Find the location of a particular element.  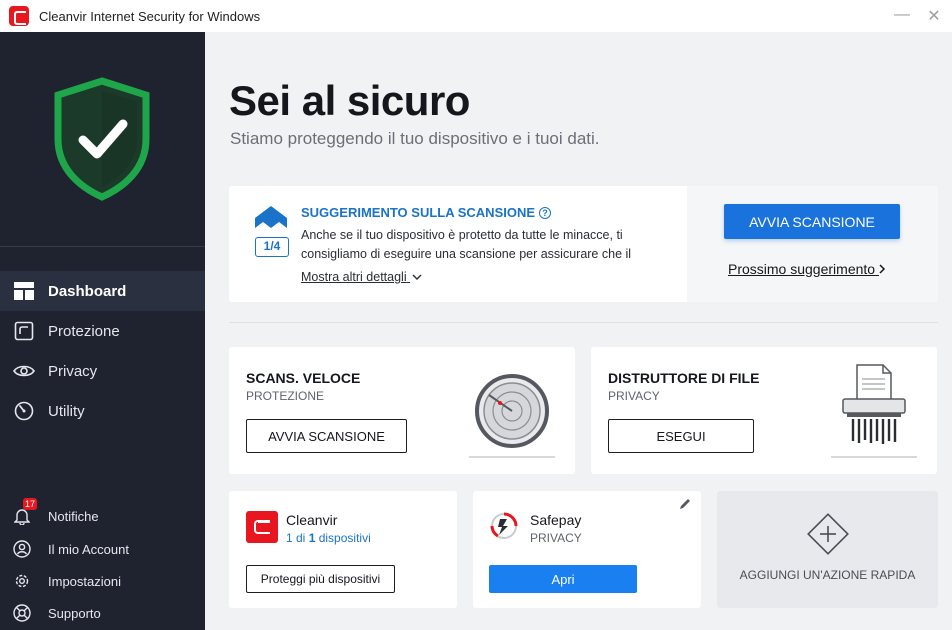

minimize-icon: — is located at coordinates (902, 16).